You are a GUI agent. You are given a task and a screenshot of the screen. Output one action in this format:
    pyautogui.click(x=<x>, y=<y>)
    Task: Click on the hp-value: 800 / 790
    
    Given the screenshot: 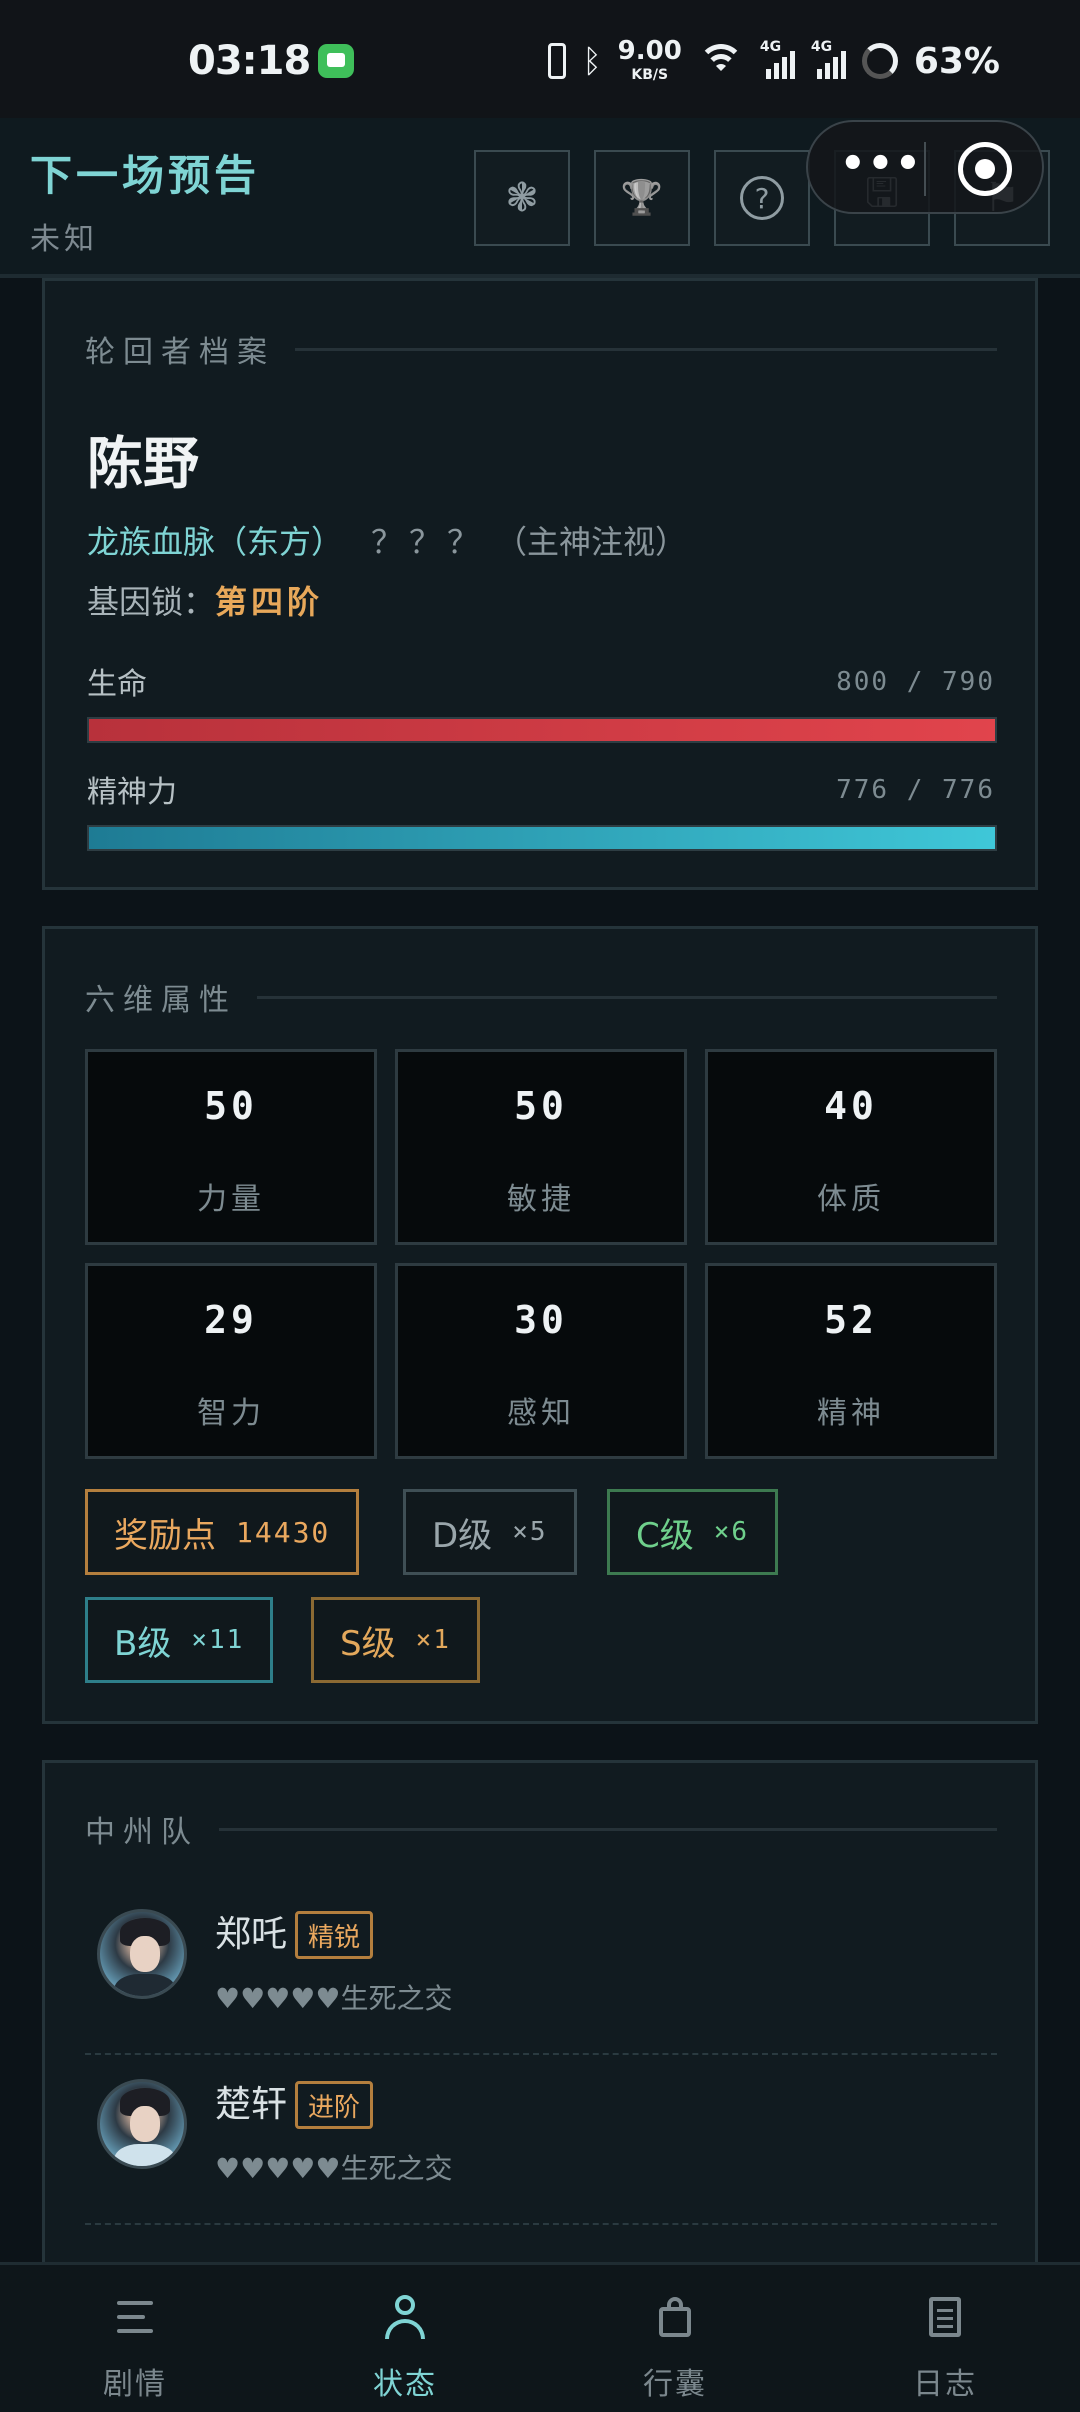 What is the action you would take?
    pyautogui.click(x=915, y=682)
    